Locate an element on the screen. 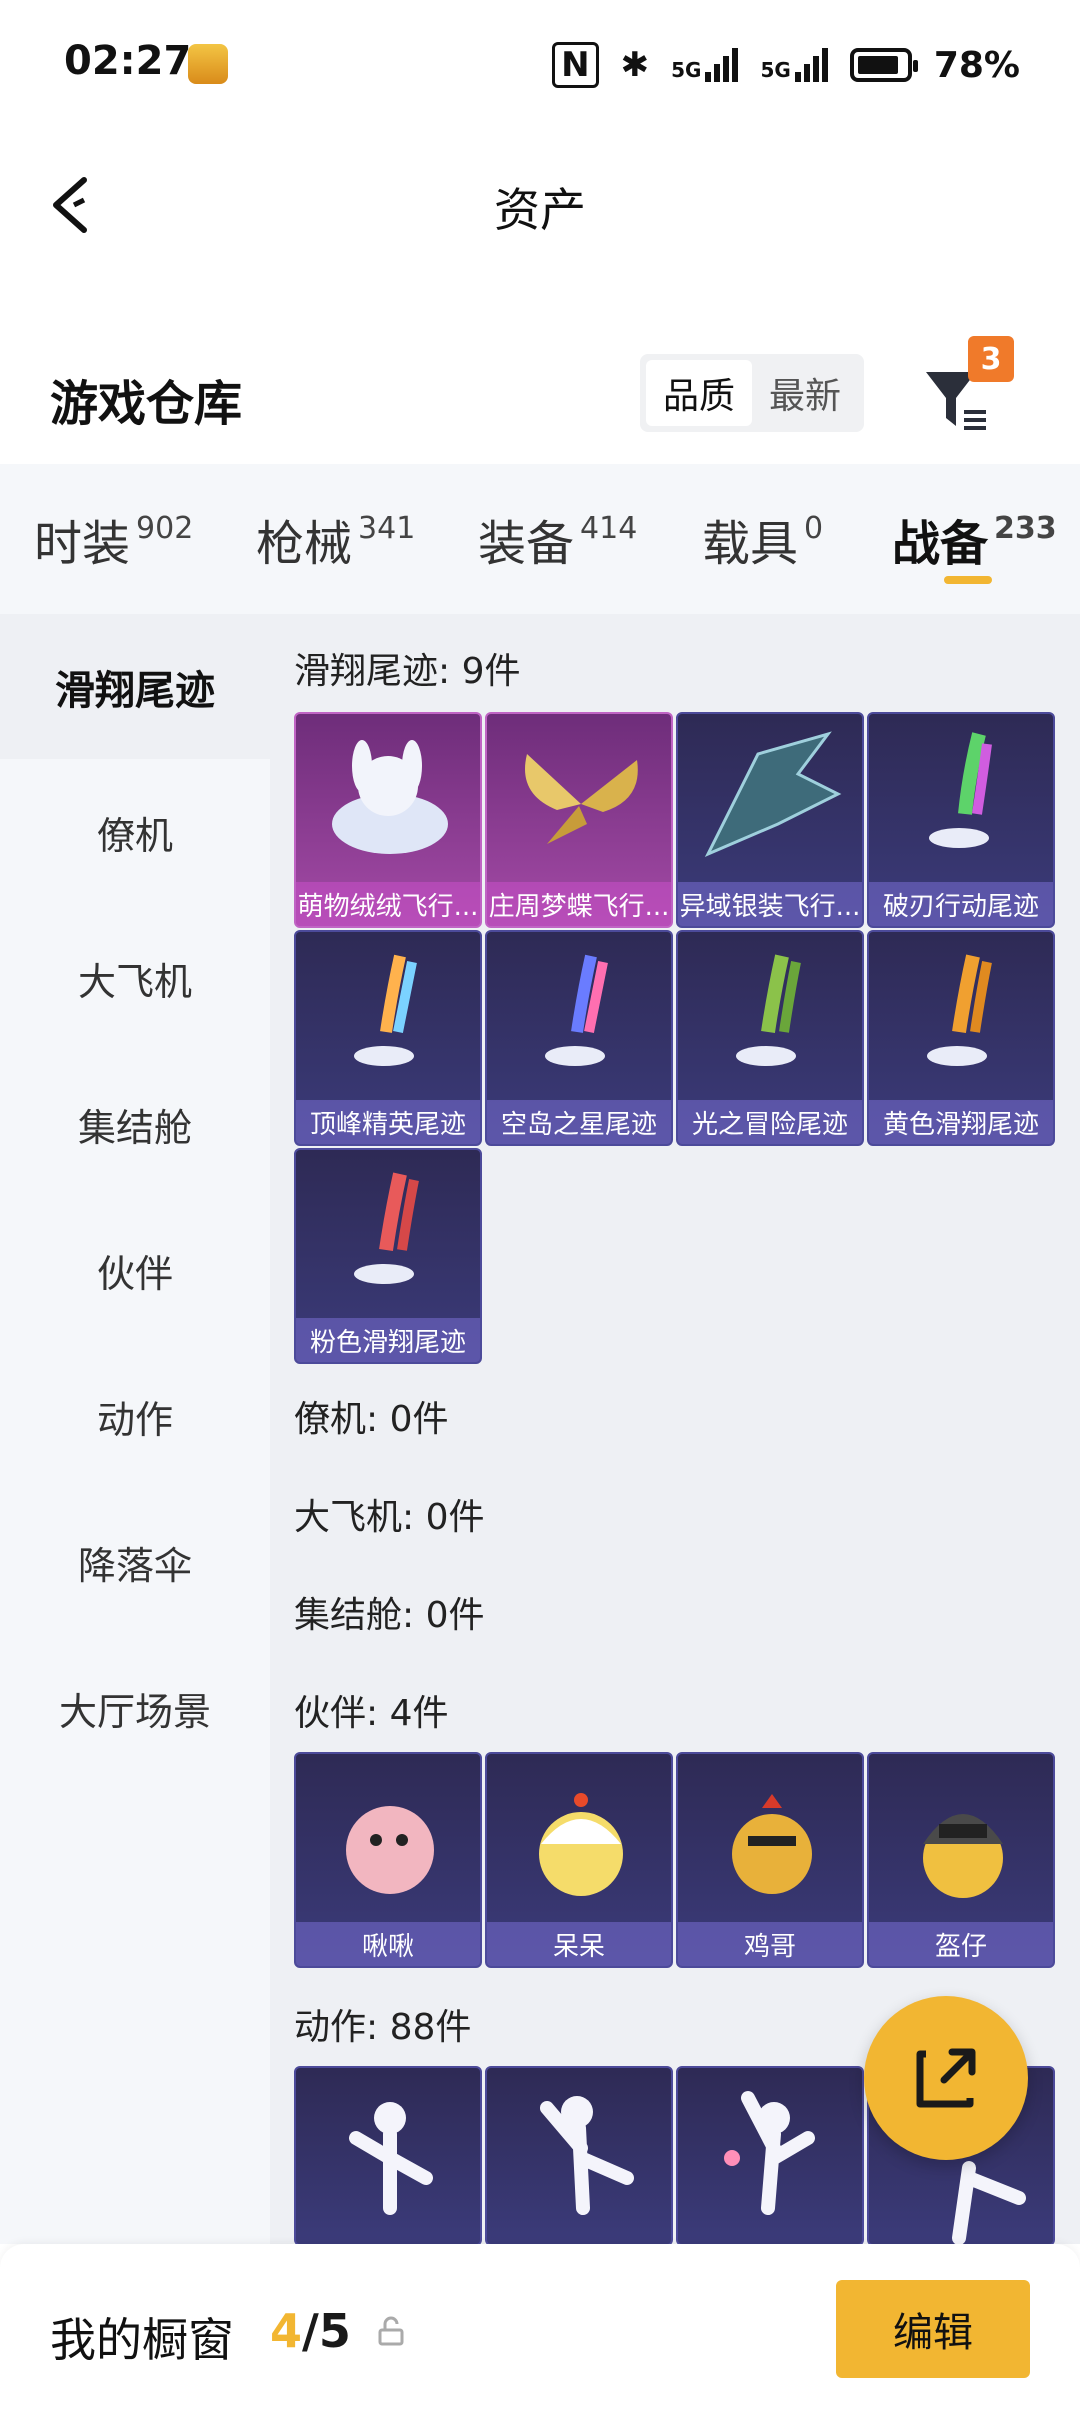 This screenshot has width=1080, height=2414. item-card: 顶峰精英尾迹 is located at coordinates (388, 1038).